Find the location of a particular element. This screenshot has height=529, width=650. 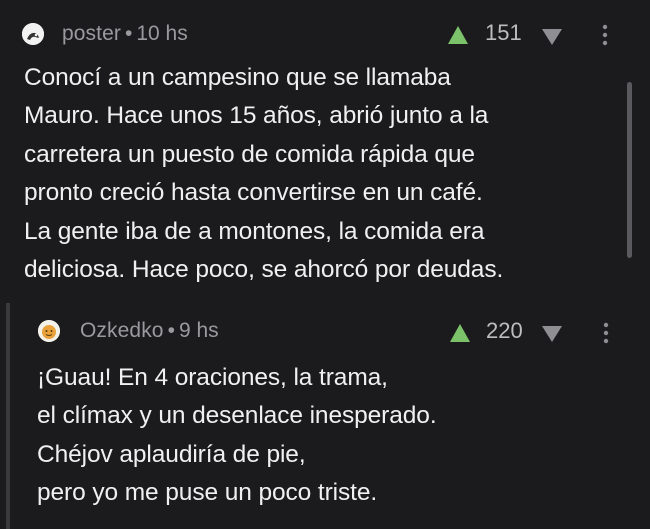

comment-line: el clímax y un desenlace inesperado. is located at coordinates (237, 416).